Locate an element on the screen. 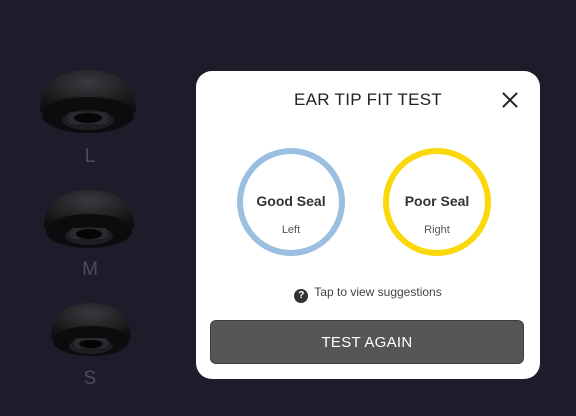 This screenshot has height=416, width=576. right-side-label: Right is located at coordinates (437, 230).